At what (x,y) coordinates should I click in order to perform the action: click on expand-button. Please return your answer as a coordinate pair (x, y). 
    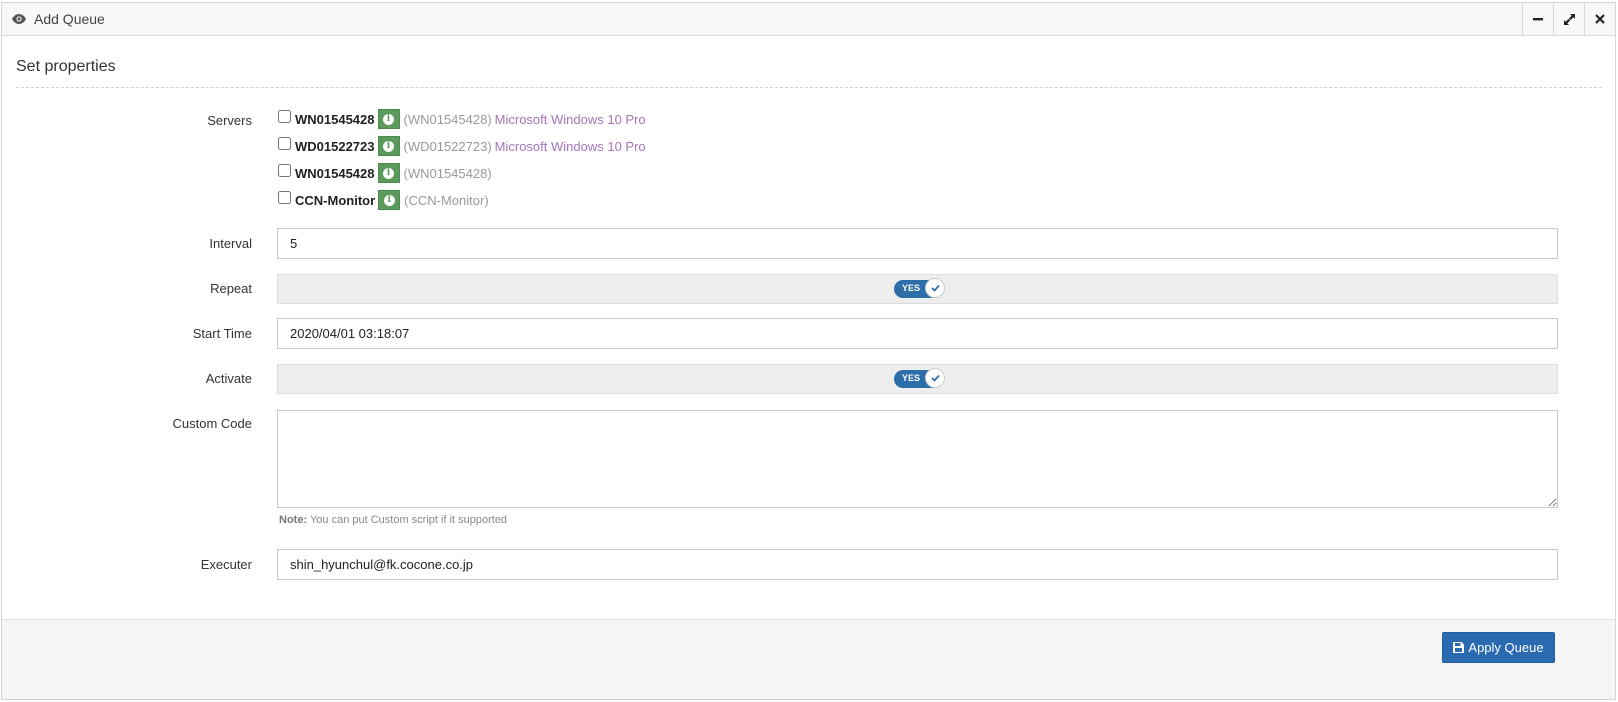
    Looking at the image, I should click on (1568, 19).